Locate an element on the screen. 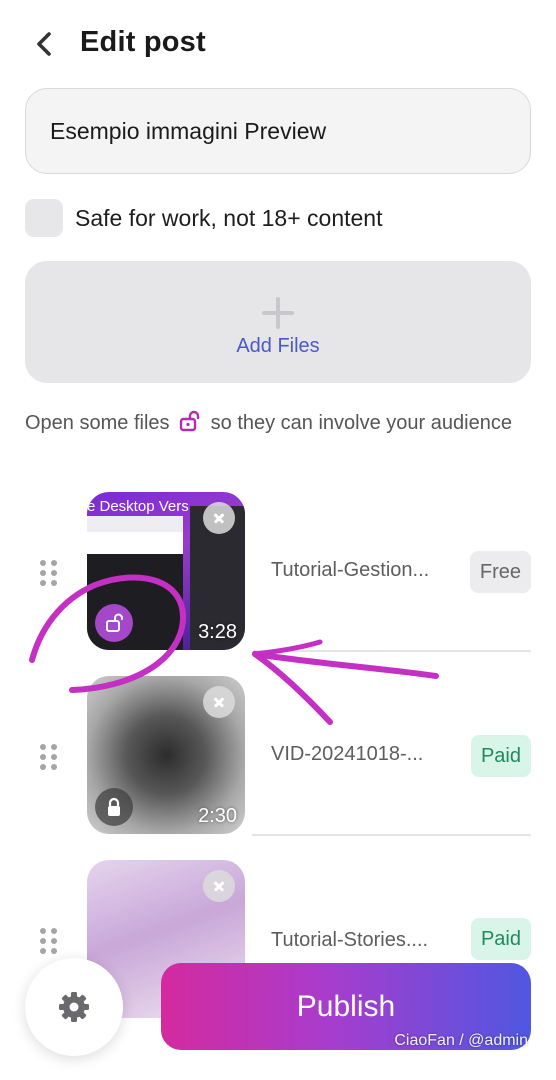 This screenshot has height=1080, width=556. watermark: CiaoFan / @admin is located at coordinates (461, 1040).